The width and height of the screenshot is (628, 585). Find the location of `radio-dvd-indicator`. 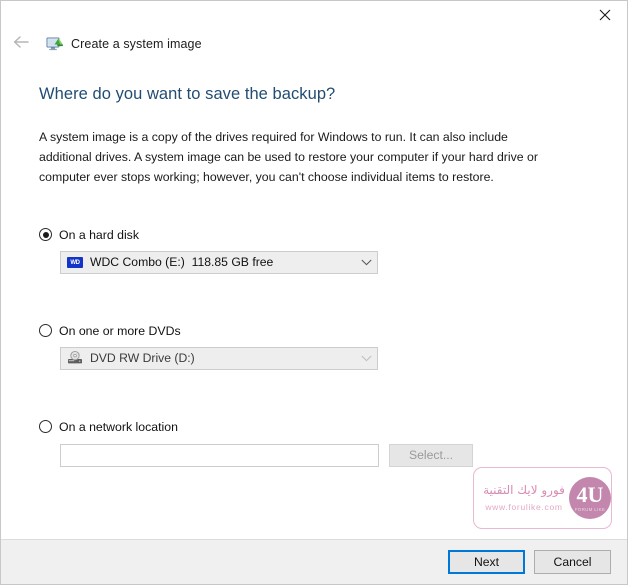

radio-dvd-indicator is located at coordinates (45, 331).